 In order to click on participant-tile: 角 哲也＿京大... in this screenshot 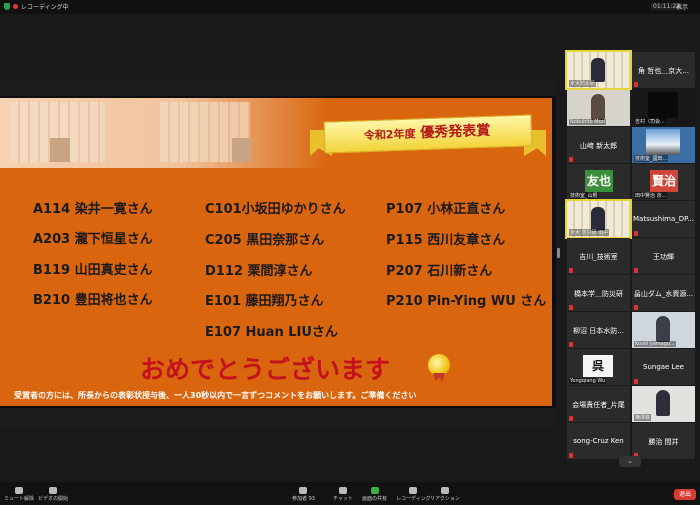, I will do `click(663, 70)`.